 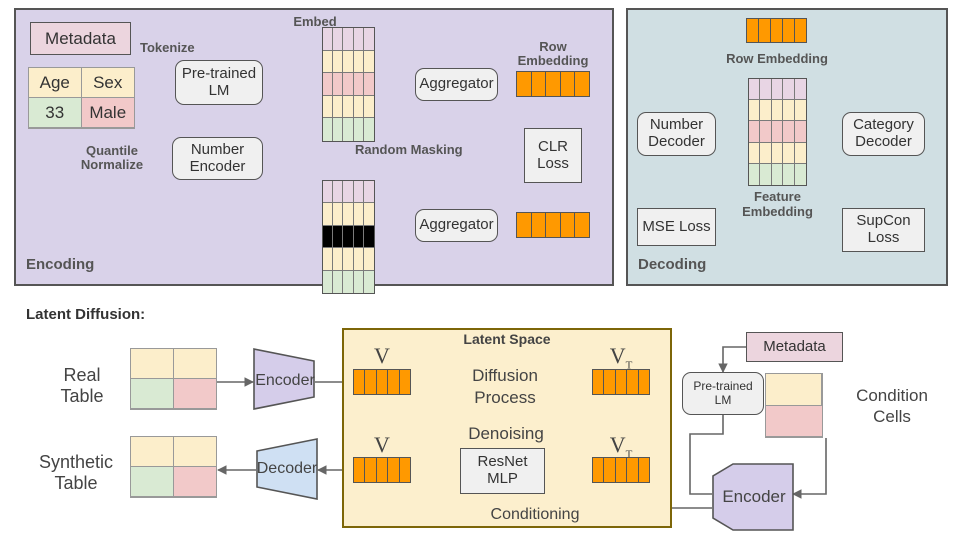 What do you see at coordinates (217, 166) in the screenshot?
I see `number-encoder-line2: Encoder` at bounding box center [217, 166].